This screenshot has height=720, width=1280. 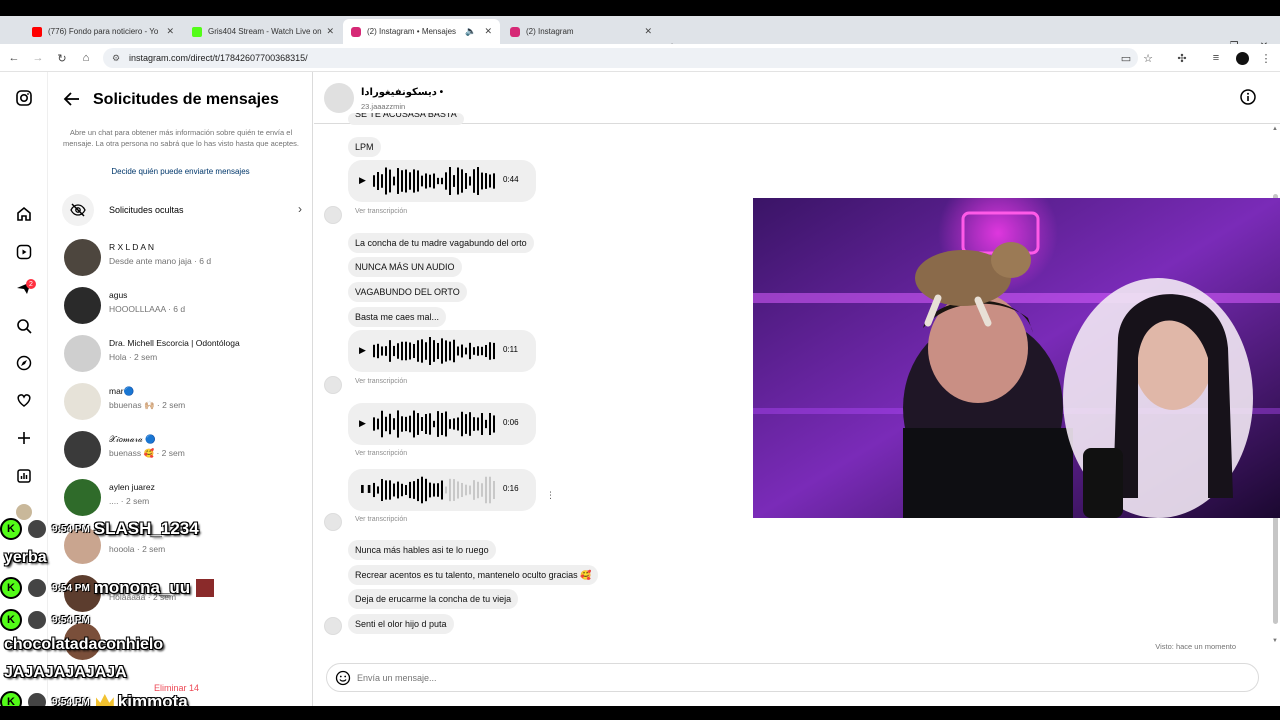 What do you see at coordinates (1216, 58) in the screenshot?
I see `media-control-icon: ≡` at bounding box center [1216, 58].